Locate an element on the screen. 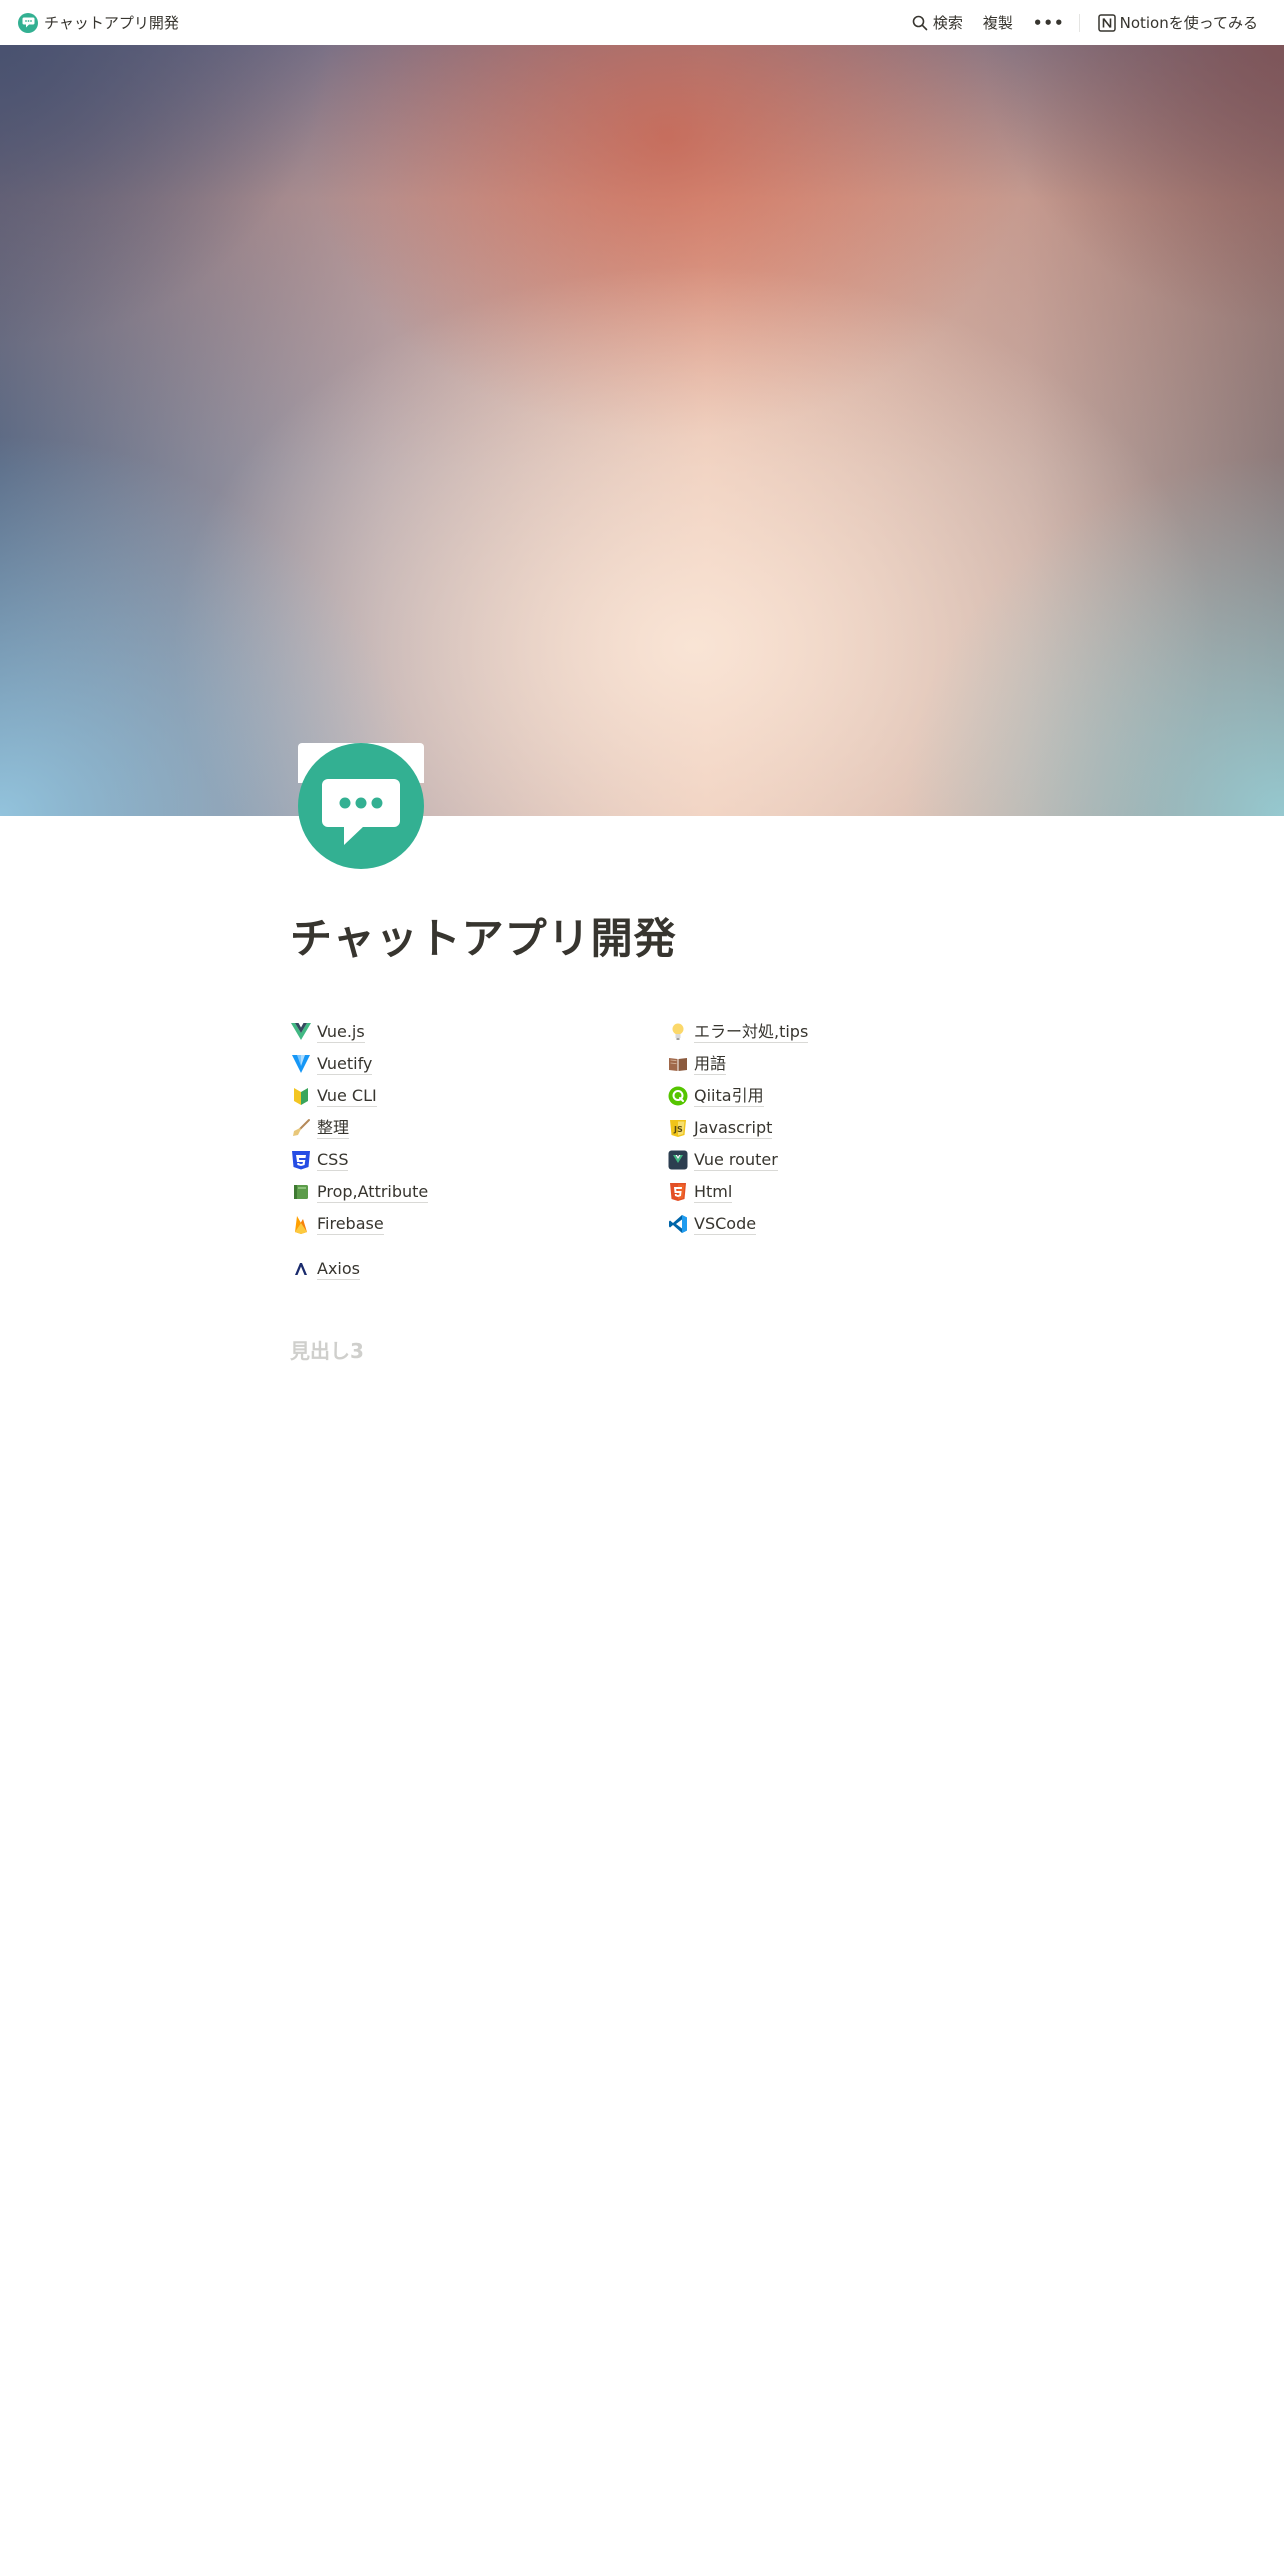 The image size is (1284, 2568). html5-icon is located at coordinates (678, 1192).